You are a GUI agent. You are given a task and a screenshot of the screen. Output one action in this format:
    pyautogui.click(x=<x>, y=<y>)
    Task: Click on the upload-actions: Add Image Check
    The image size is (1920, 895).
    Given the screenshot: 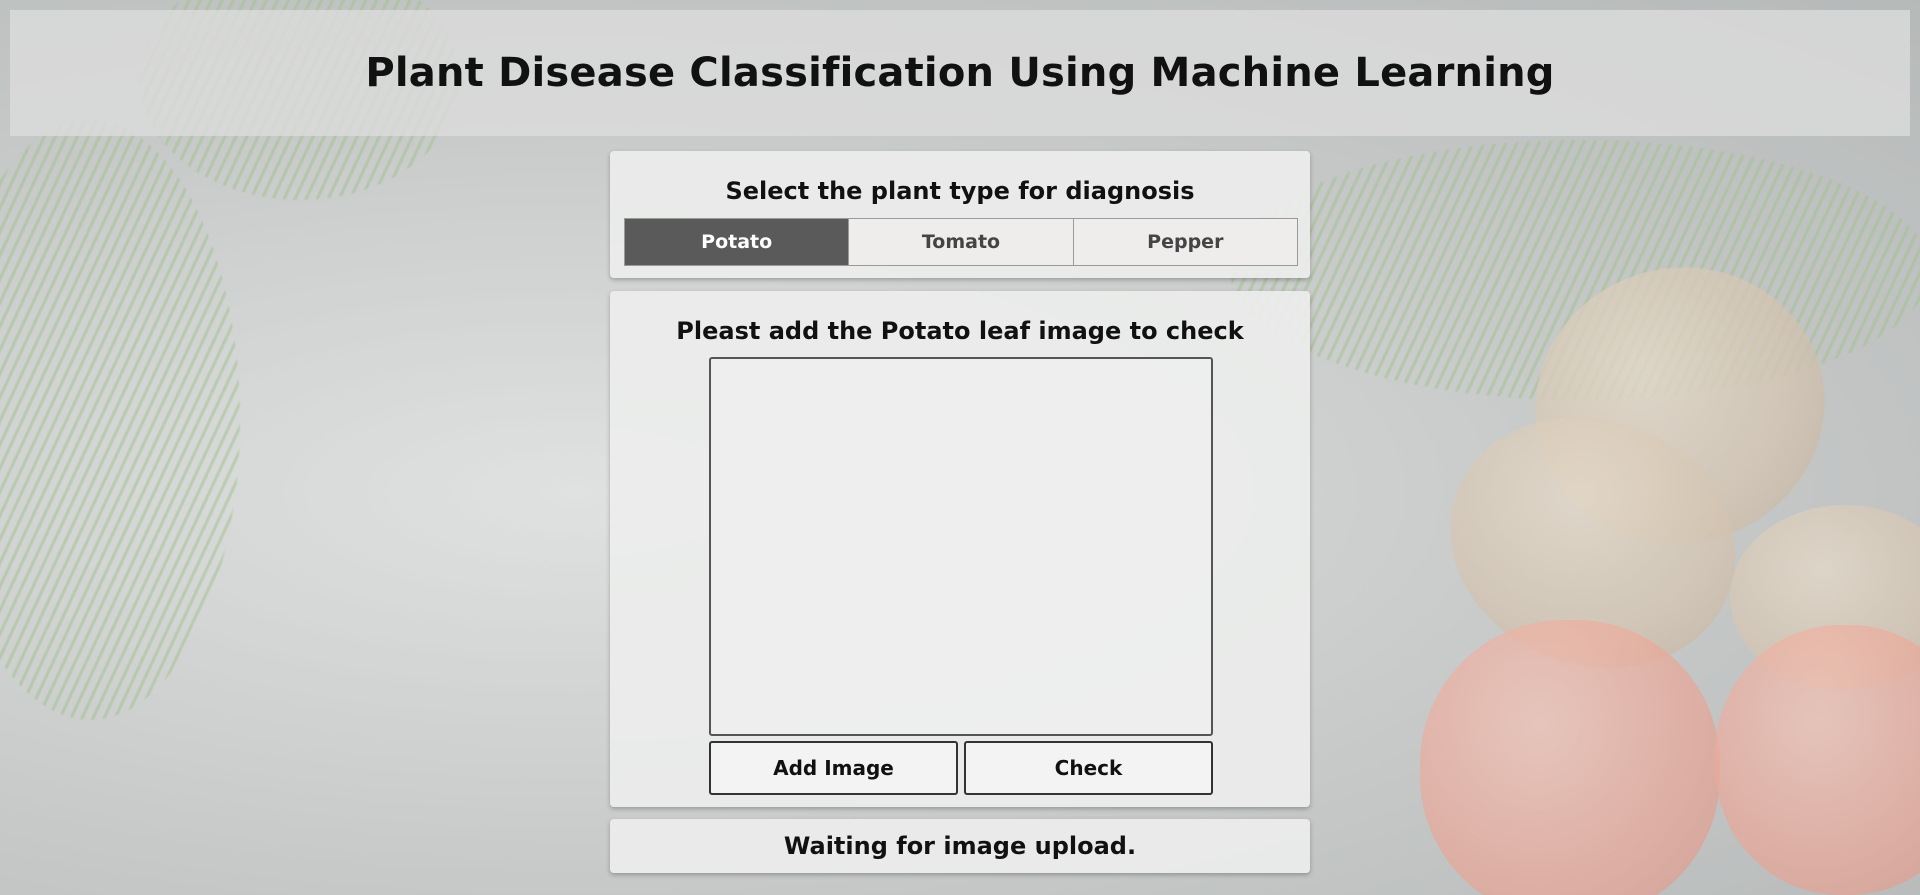 What is the action you would take?
    pyautogui.click(x=961, y=768)
    